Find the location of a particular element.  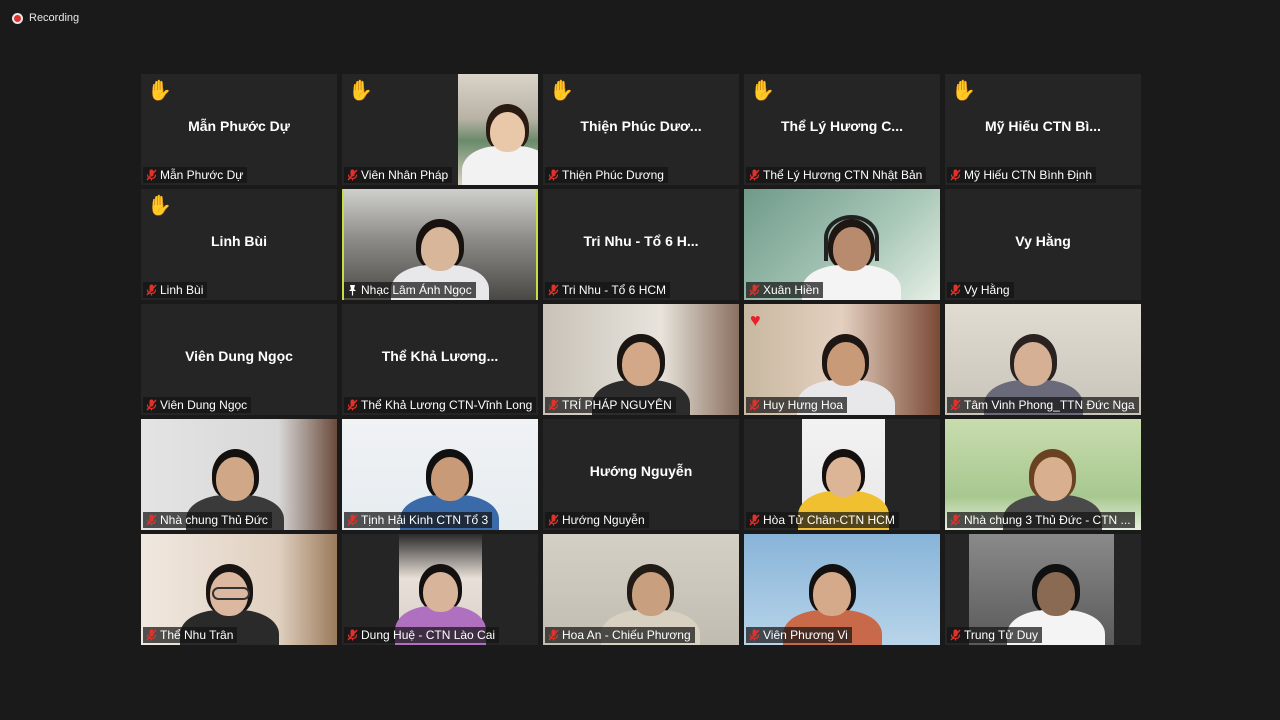

participant-tile: Linh Bùi ✋ Linh Bùi is located at coordinates (239, 244).